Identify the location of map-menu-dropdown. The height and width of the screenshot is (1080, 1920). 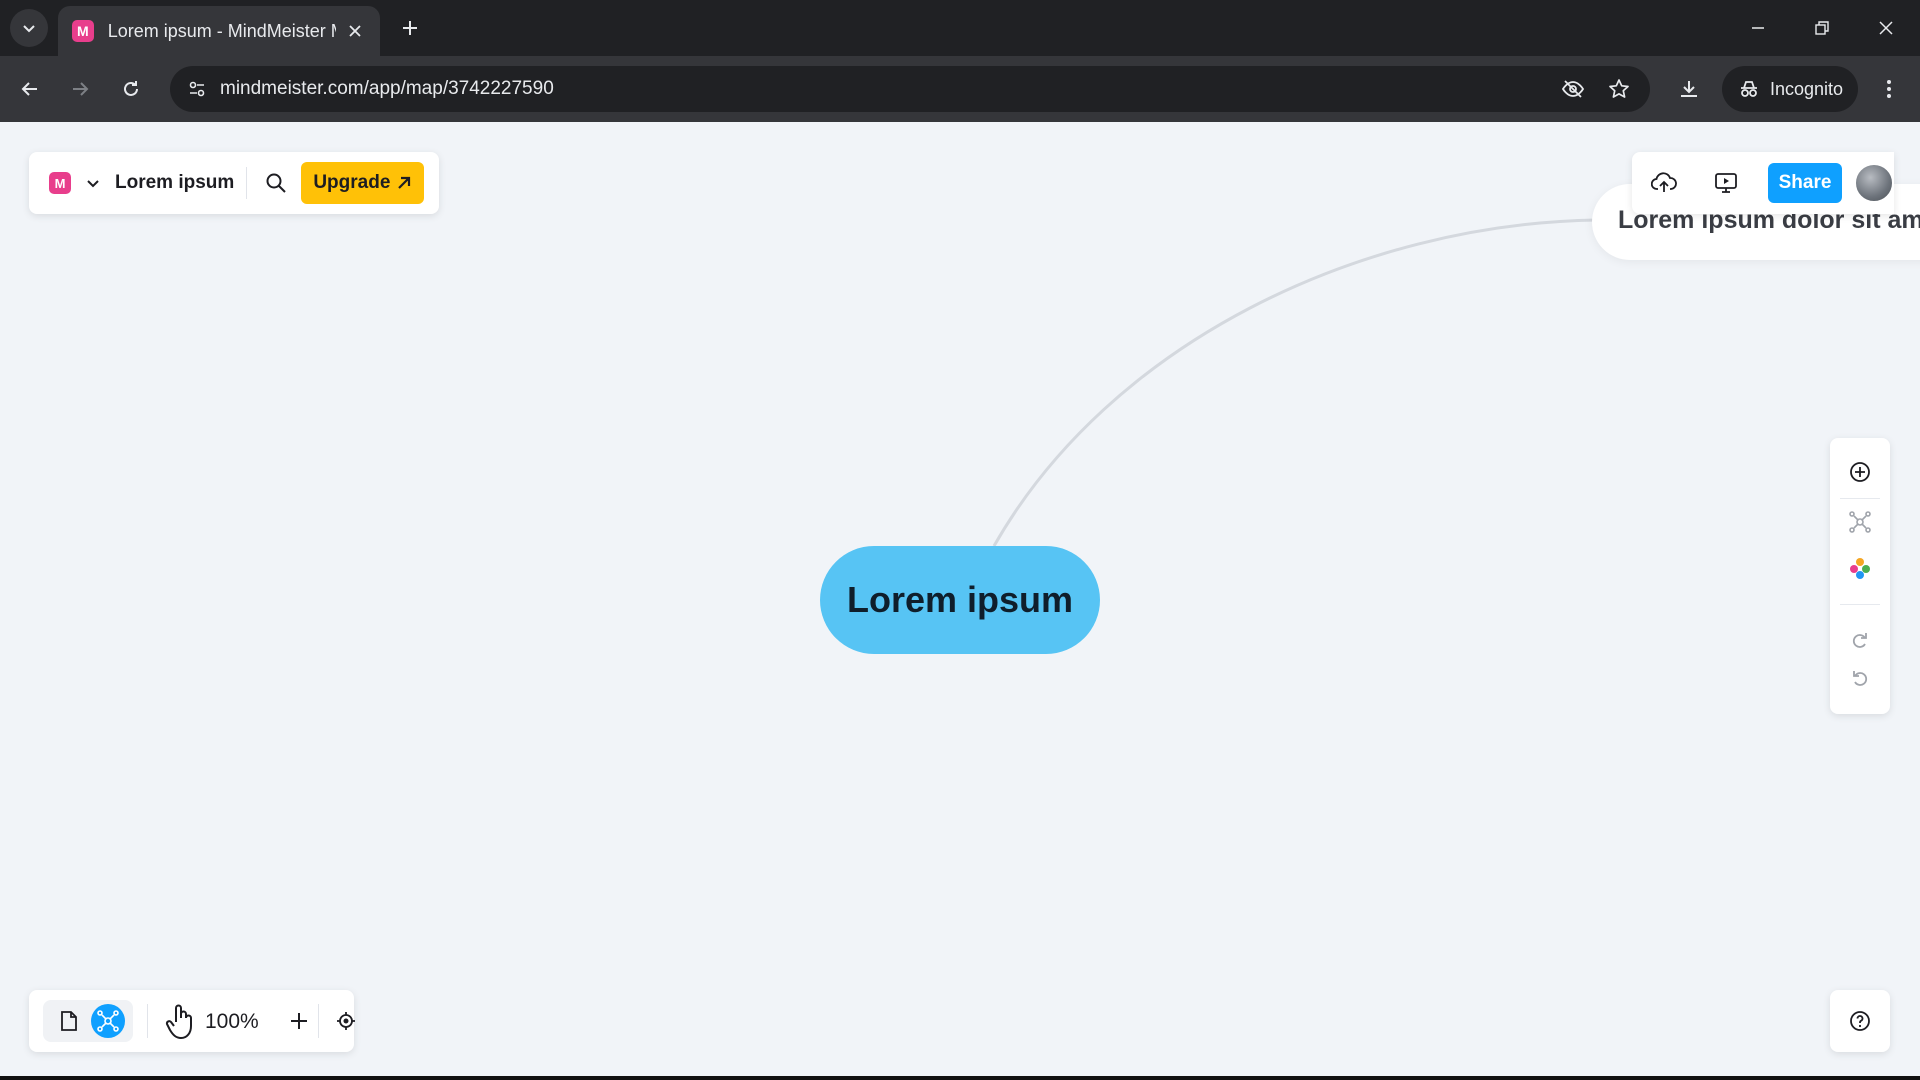
(93, 183).